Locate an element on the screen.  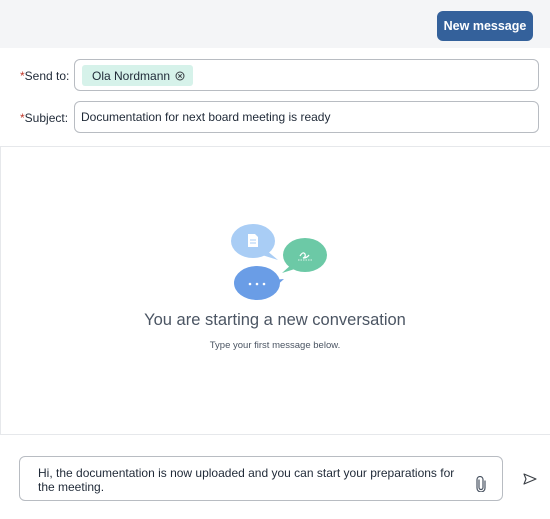
recipient-chip-name: Ola Nordmann is located at coordinates (131, 75).